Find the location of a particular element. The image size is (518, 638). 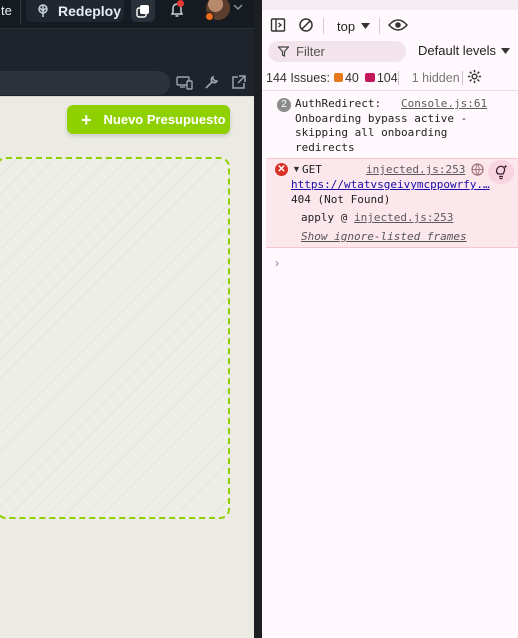

devices-icon is located at coordinates (184, 82).